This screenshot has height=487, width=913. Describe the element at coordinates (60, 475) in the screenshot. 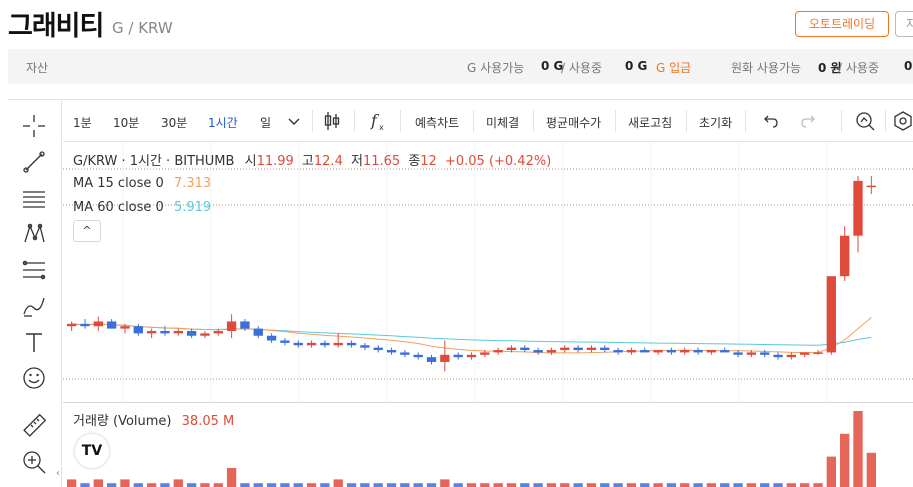

I see `scroll-left-icon: ‹` at that location.